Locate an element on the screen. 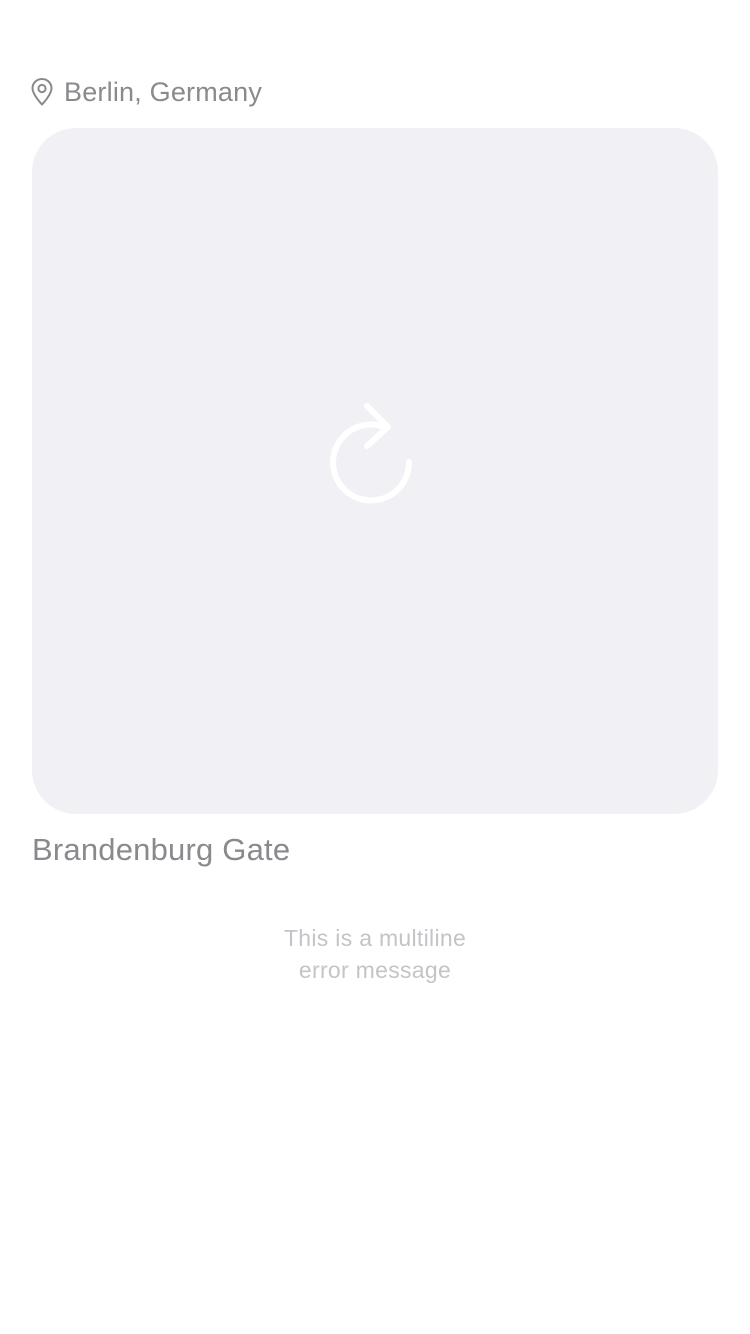 This screenshot has height=1334, width=750. error-message: This is a multiline error message is located at coordinates (375, 954).